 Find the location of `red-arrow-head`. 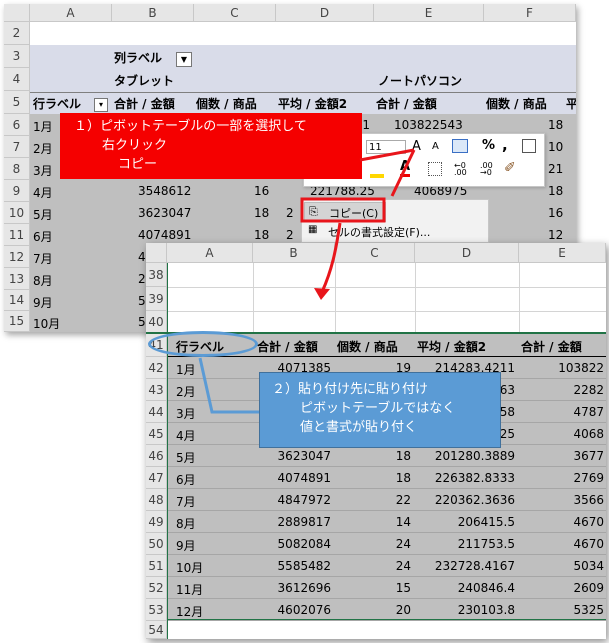

red-arrow-head is located at coordinates (322, 294).